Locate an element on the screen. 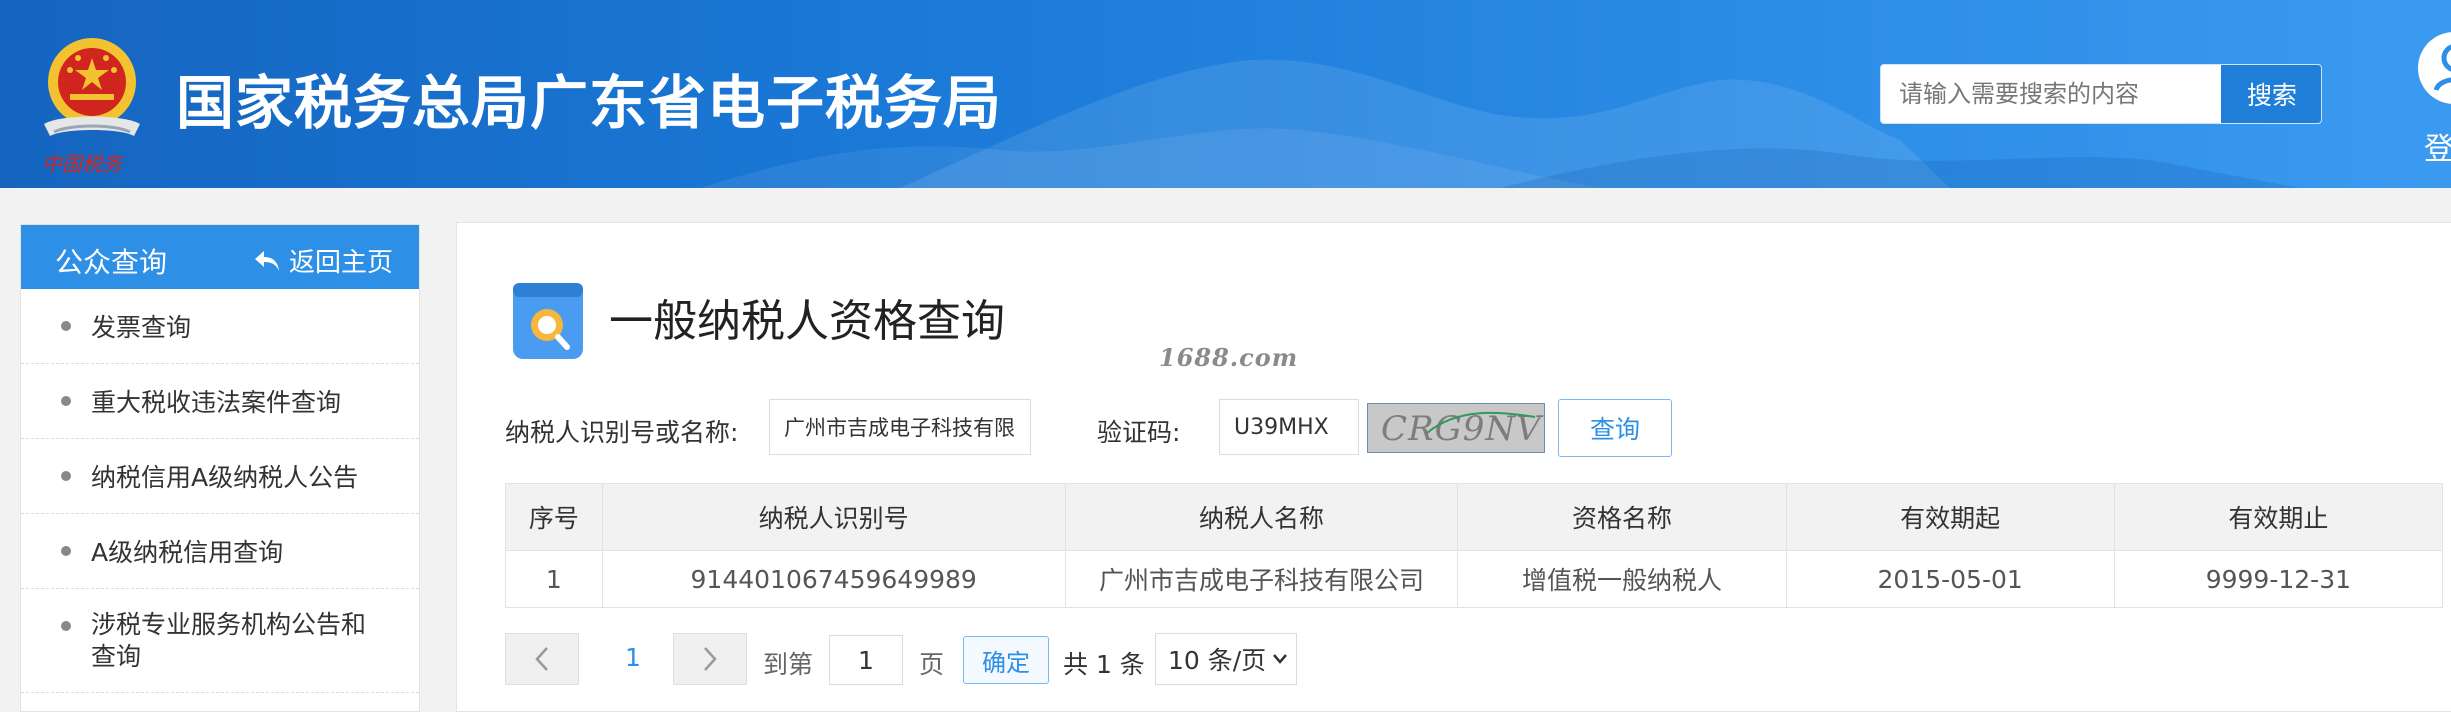 The width and height of the screenshot is (2451, 712). back-home-link: 返回主页 is located at coordinates (323, 260).